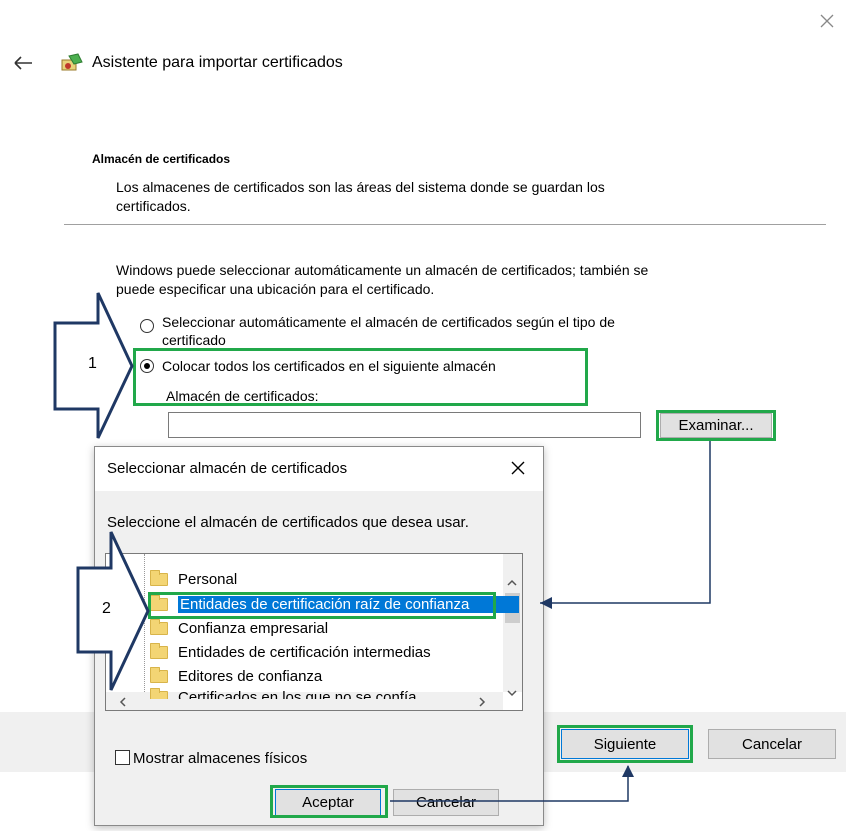 The height and width of the screenshot is (831, 846). What do you see at coordinates (518, 468) in the screenshot?
I see `dialog-close-icon` at bounding box center [518, 468].